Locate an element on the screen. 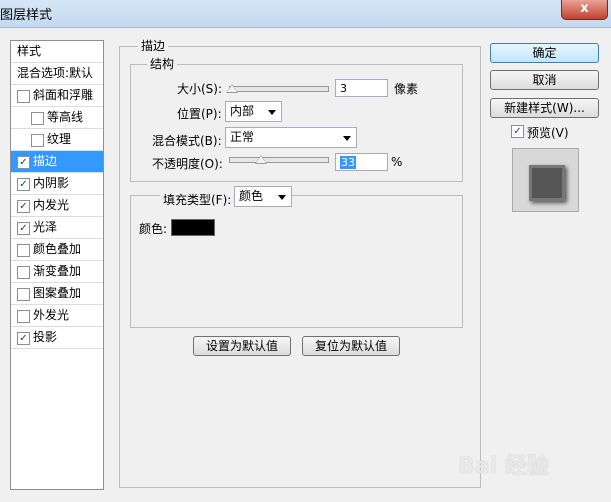 This screenshot has height=502, width=611. style-list-item: 纹理 is located at coordinates (57, 140).